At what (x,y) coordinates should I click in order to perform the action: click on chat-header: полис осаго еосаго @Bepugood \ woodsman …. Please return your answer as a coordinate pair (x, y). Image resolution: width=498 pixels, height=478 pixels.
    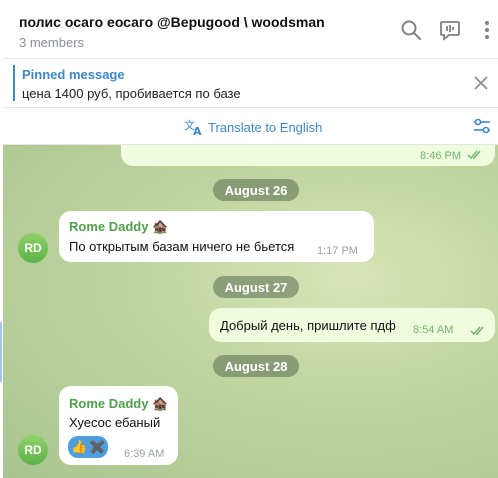
    Looking at the image, I should click on (250, 29).